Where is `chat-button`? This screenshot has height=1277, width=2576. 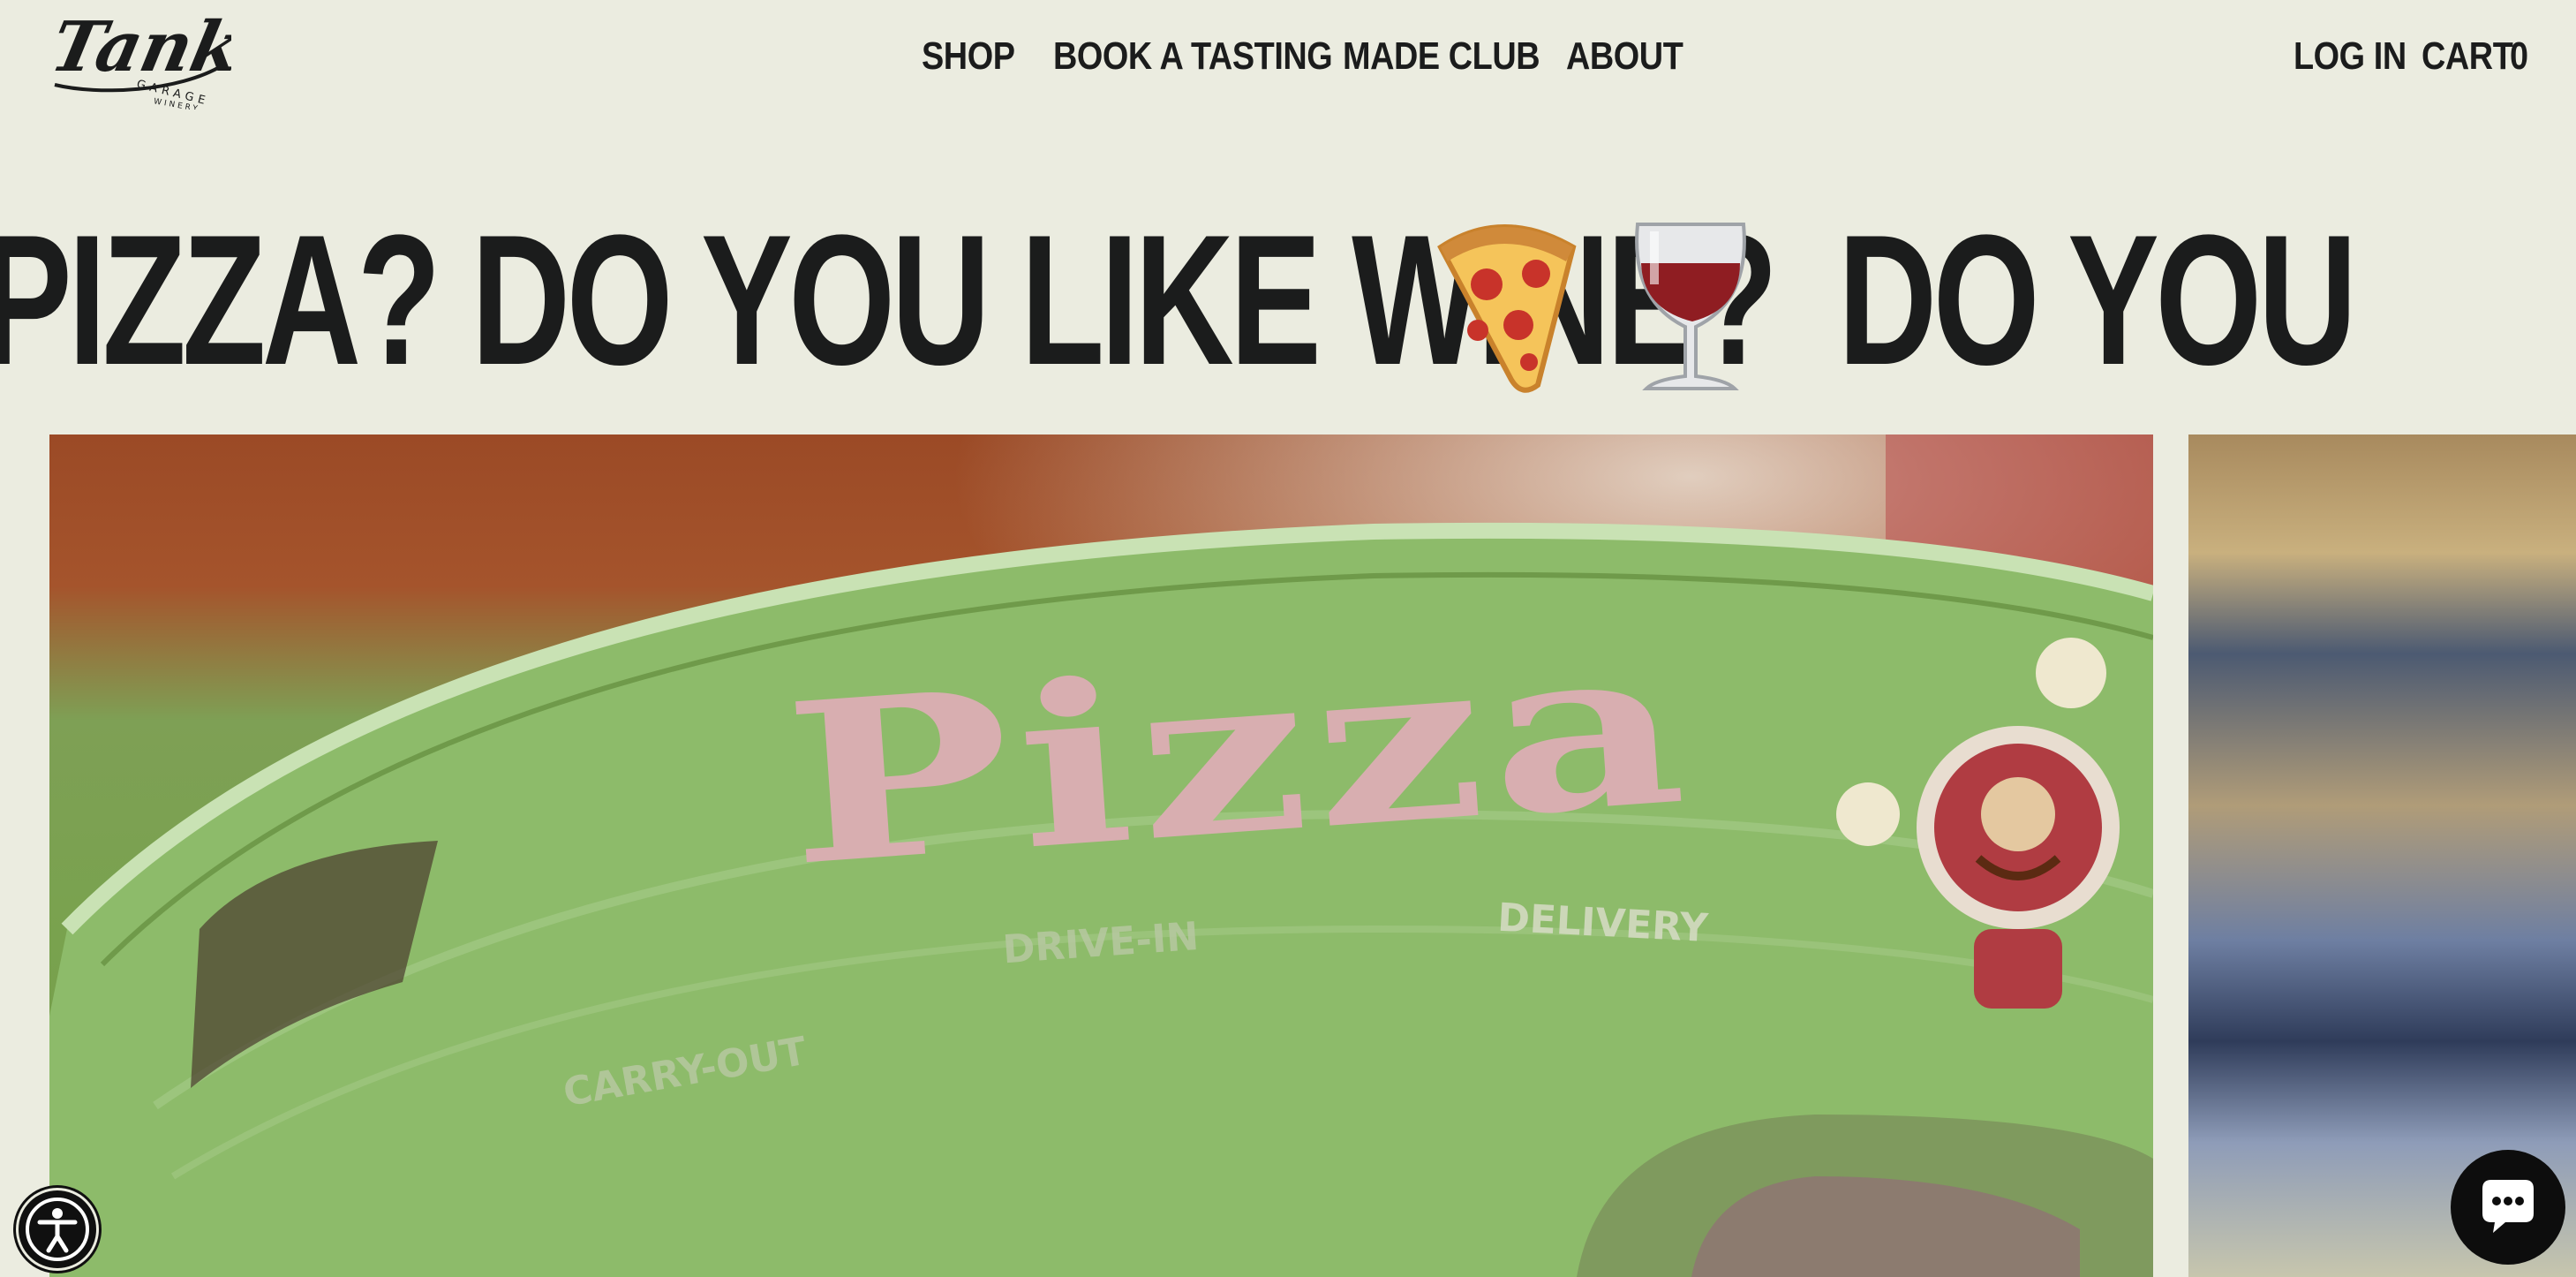
chat-button is located at coordinates (2508, 1207).